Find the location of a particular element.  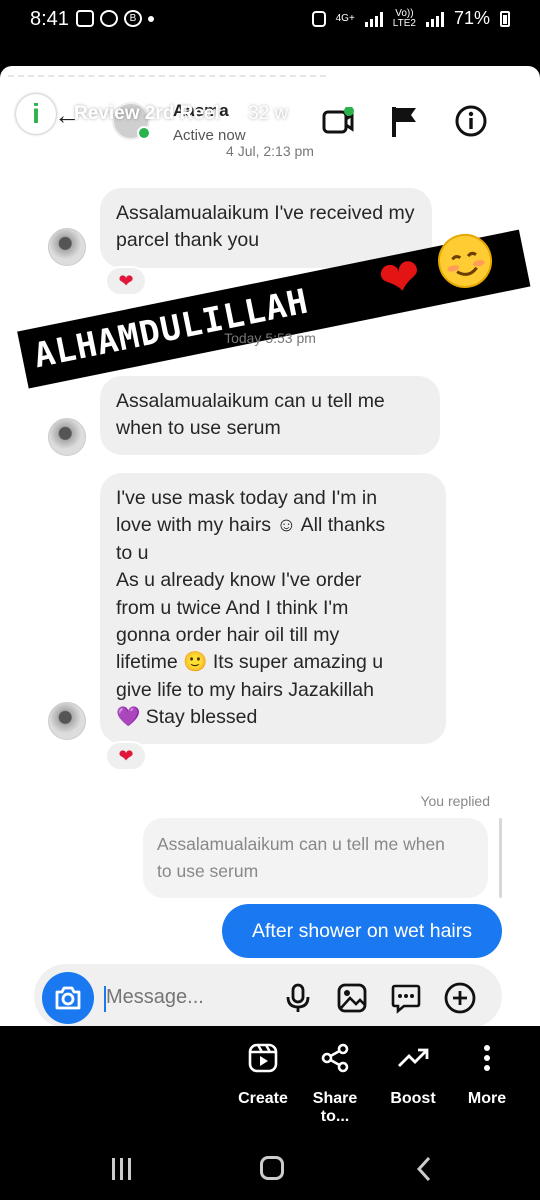

reel-create-icon is located at coordinates (263, 1058).